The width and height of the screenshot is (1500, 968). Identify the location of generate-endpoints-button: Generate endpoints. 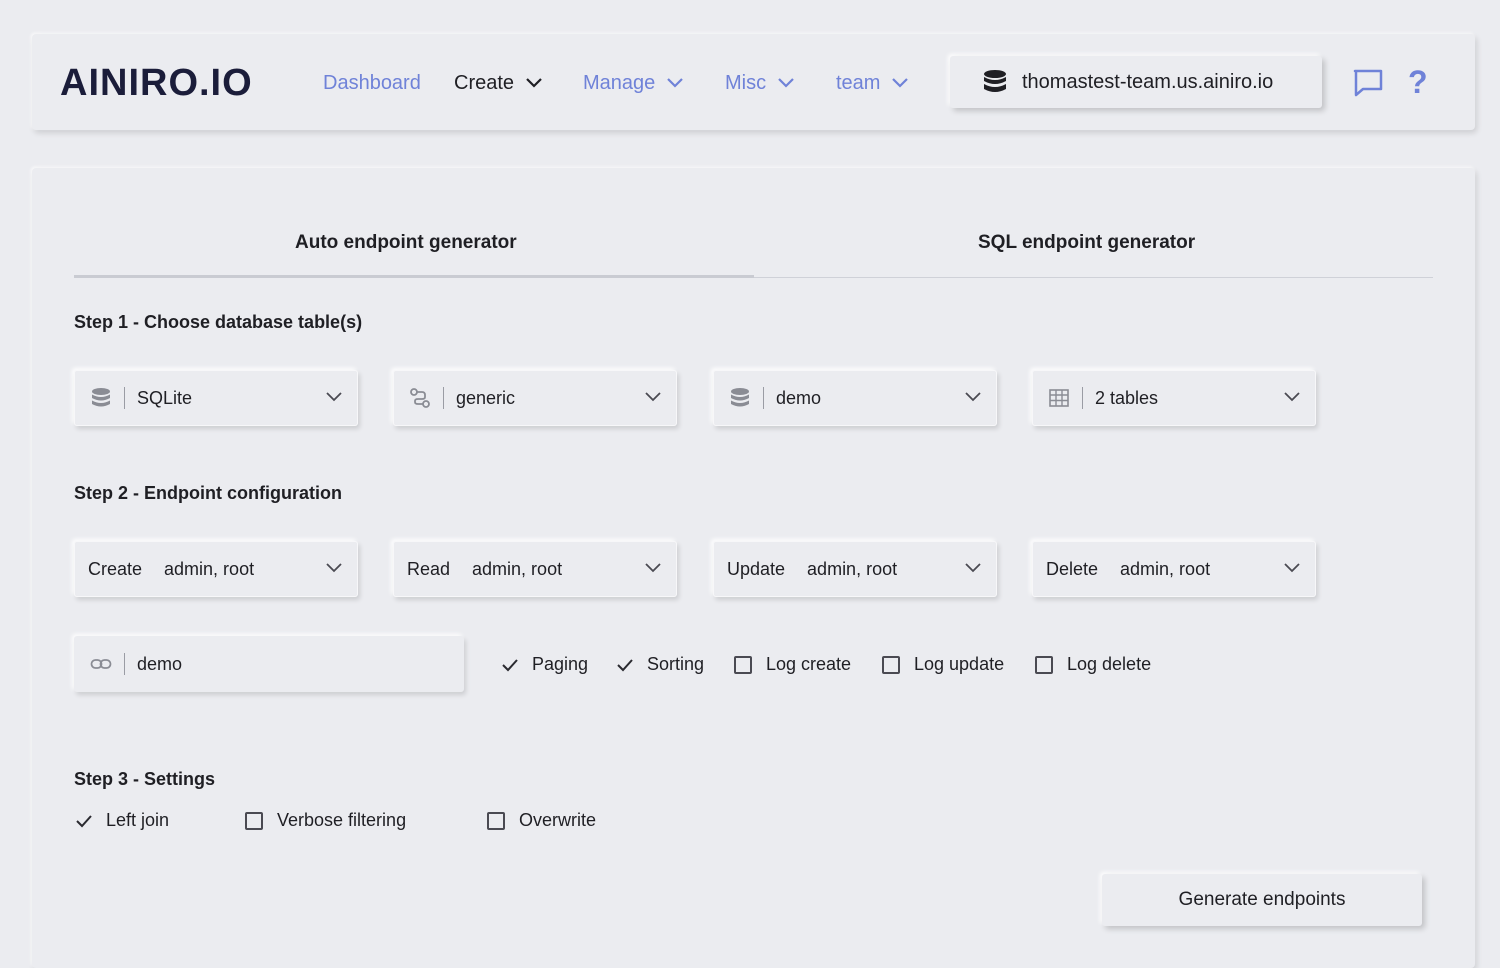
(1262, 900).